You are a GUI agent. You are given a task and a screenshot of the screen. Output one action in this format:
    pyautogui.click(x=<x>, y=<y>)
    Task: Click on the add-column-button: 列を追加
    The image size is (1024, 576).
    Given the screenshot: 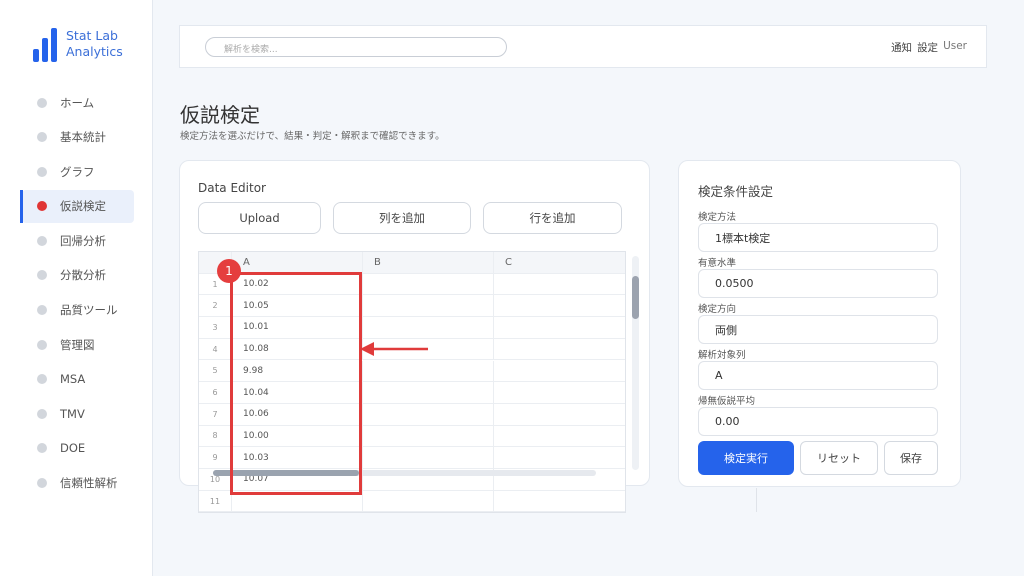 What is the action you would take?
    pyautogui.click(x=402, y=218)
    